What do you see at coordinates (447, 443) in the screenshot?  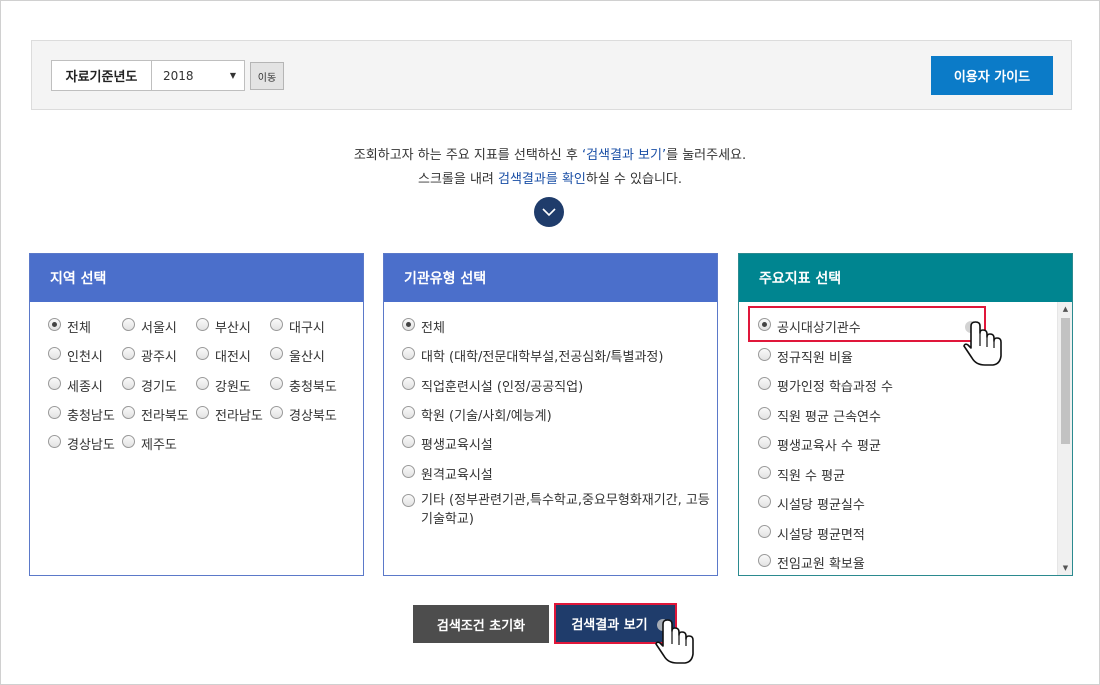 I see `institution-option: 평생교육시설` at bounding box center [447, 443].